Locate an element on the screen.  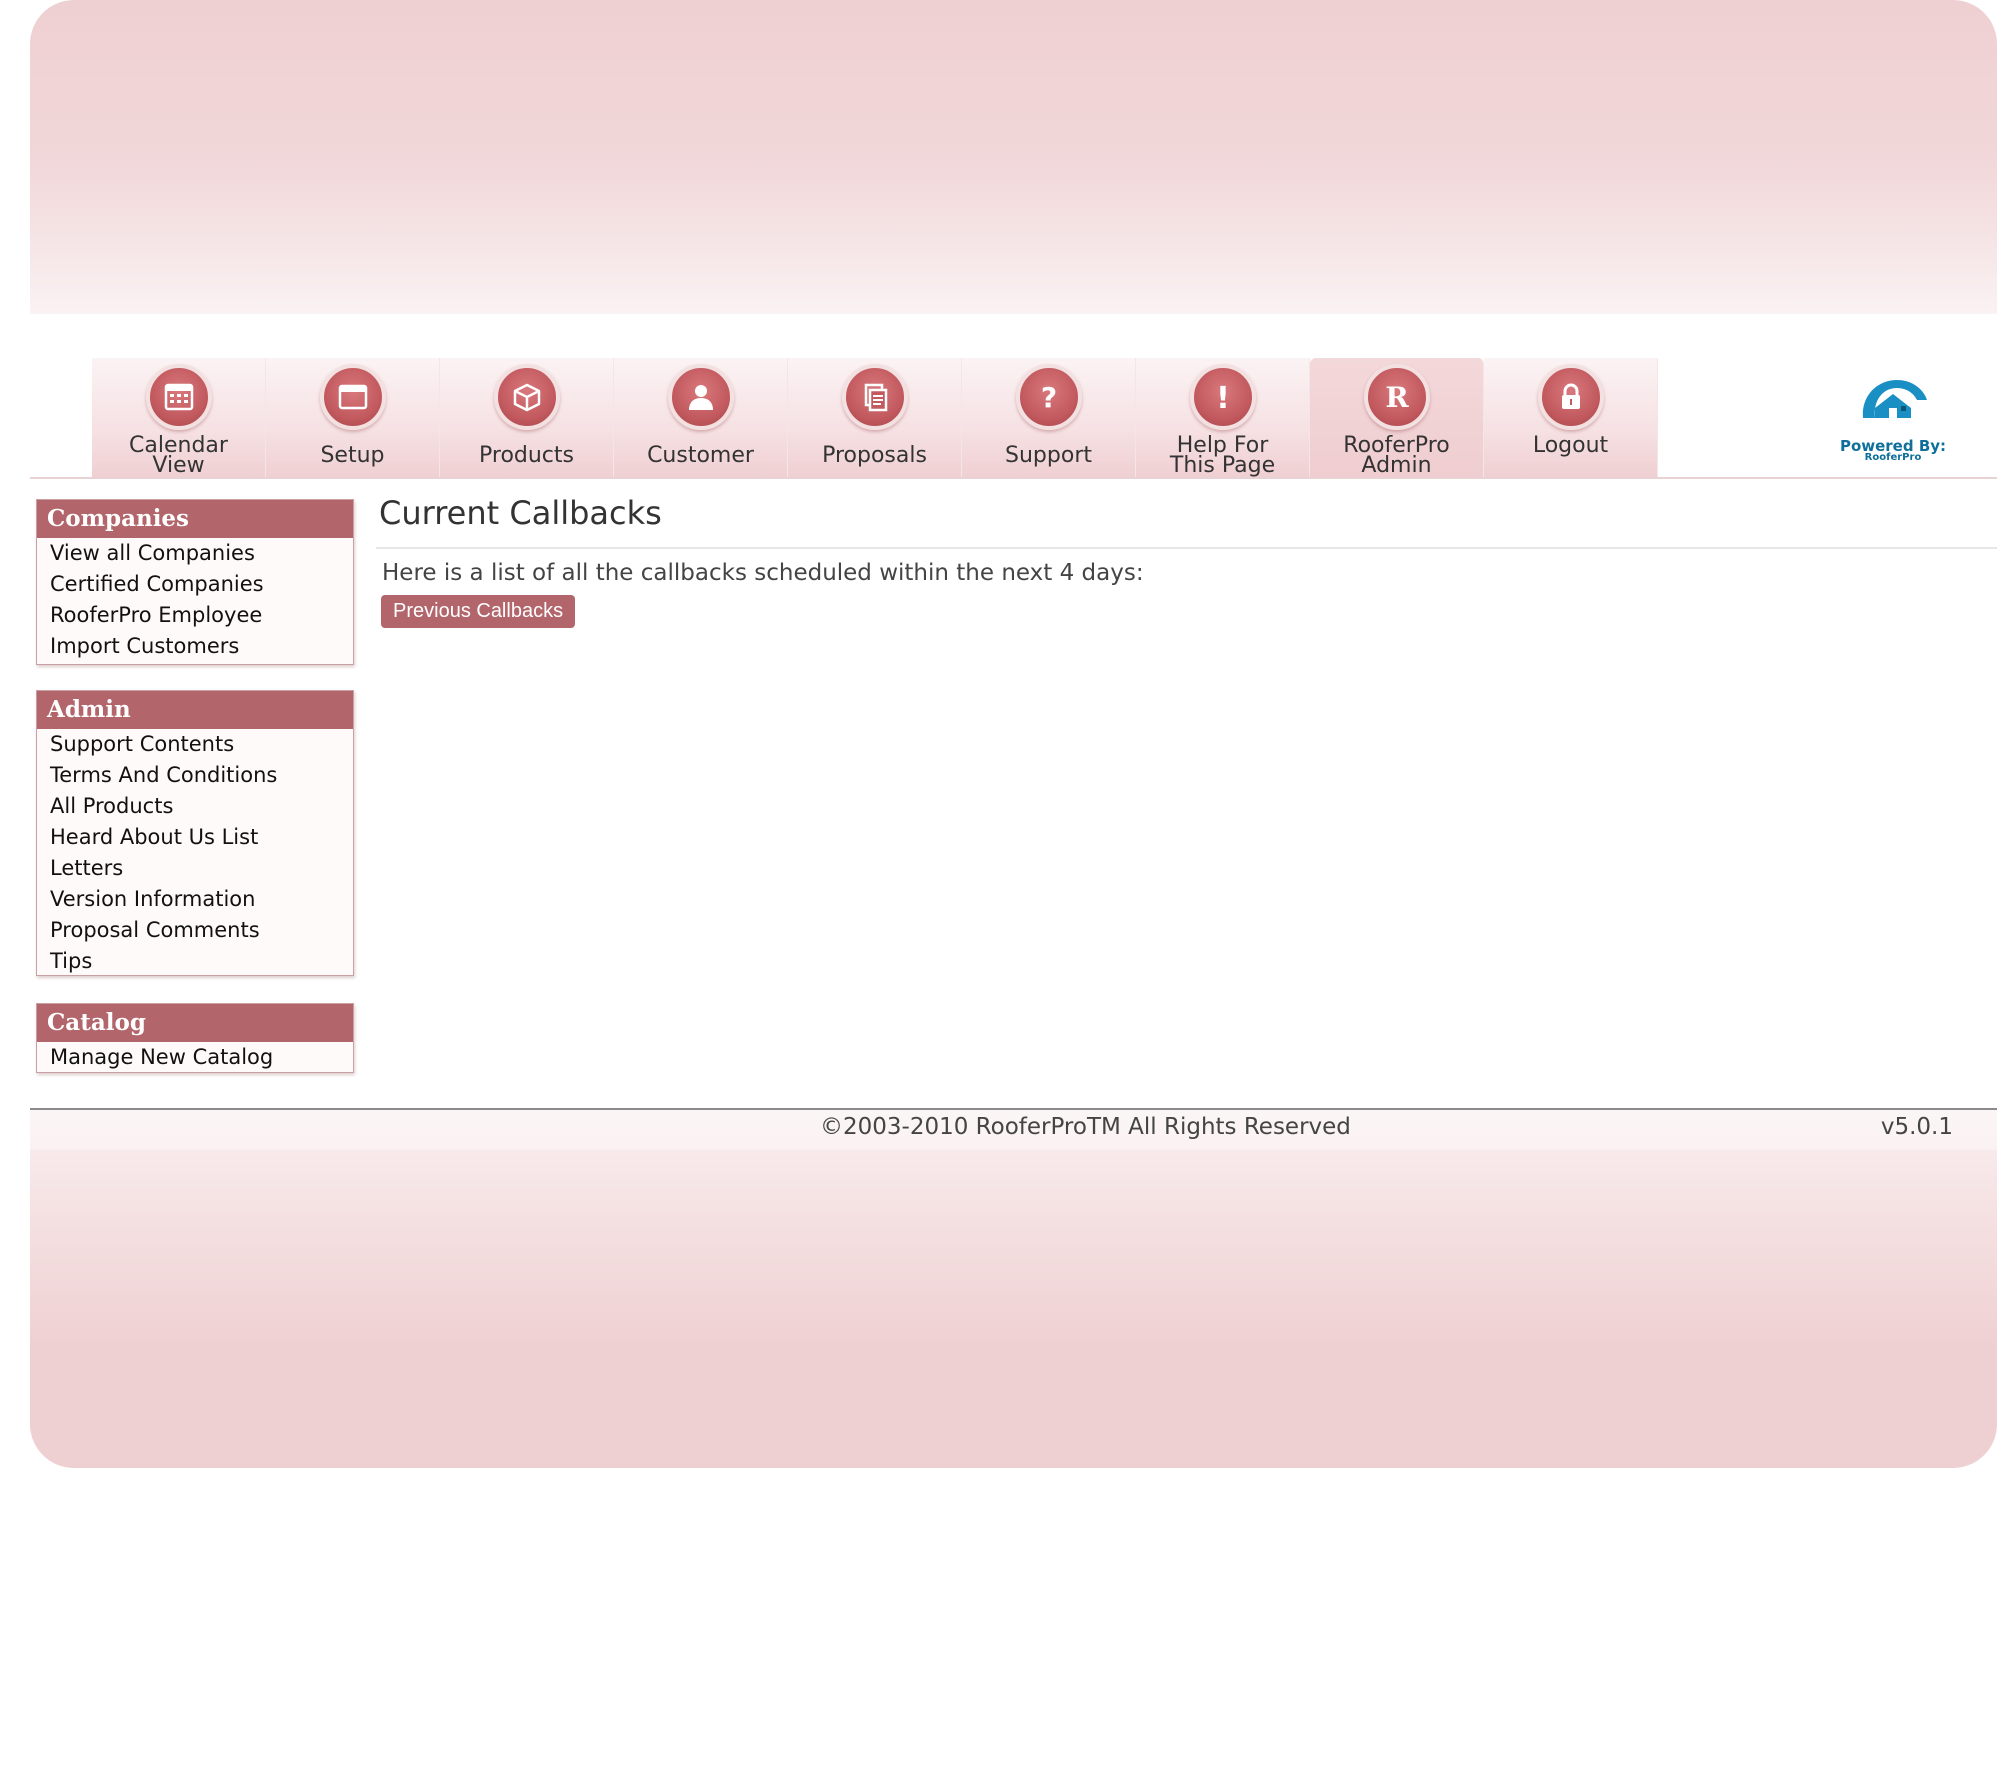
nav-label: Customer is located at coordinates (700, 455).